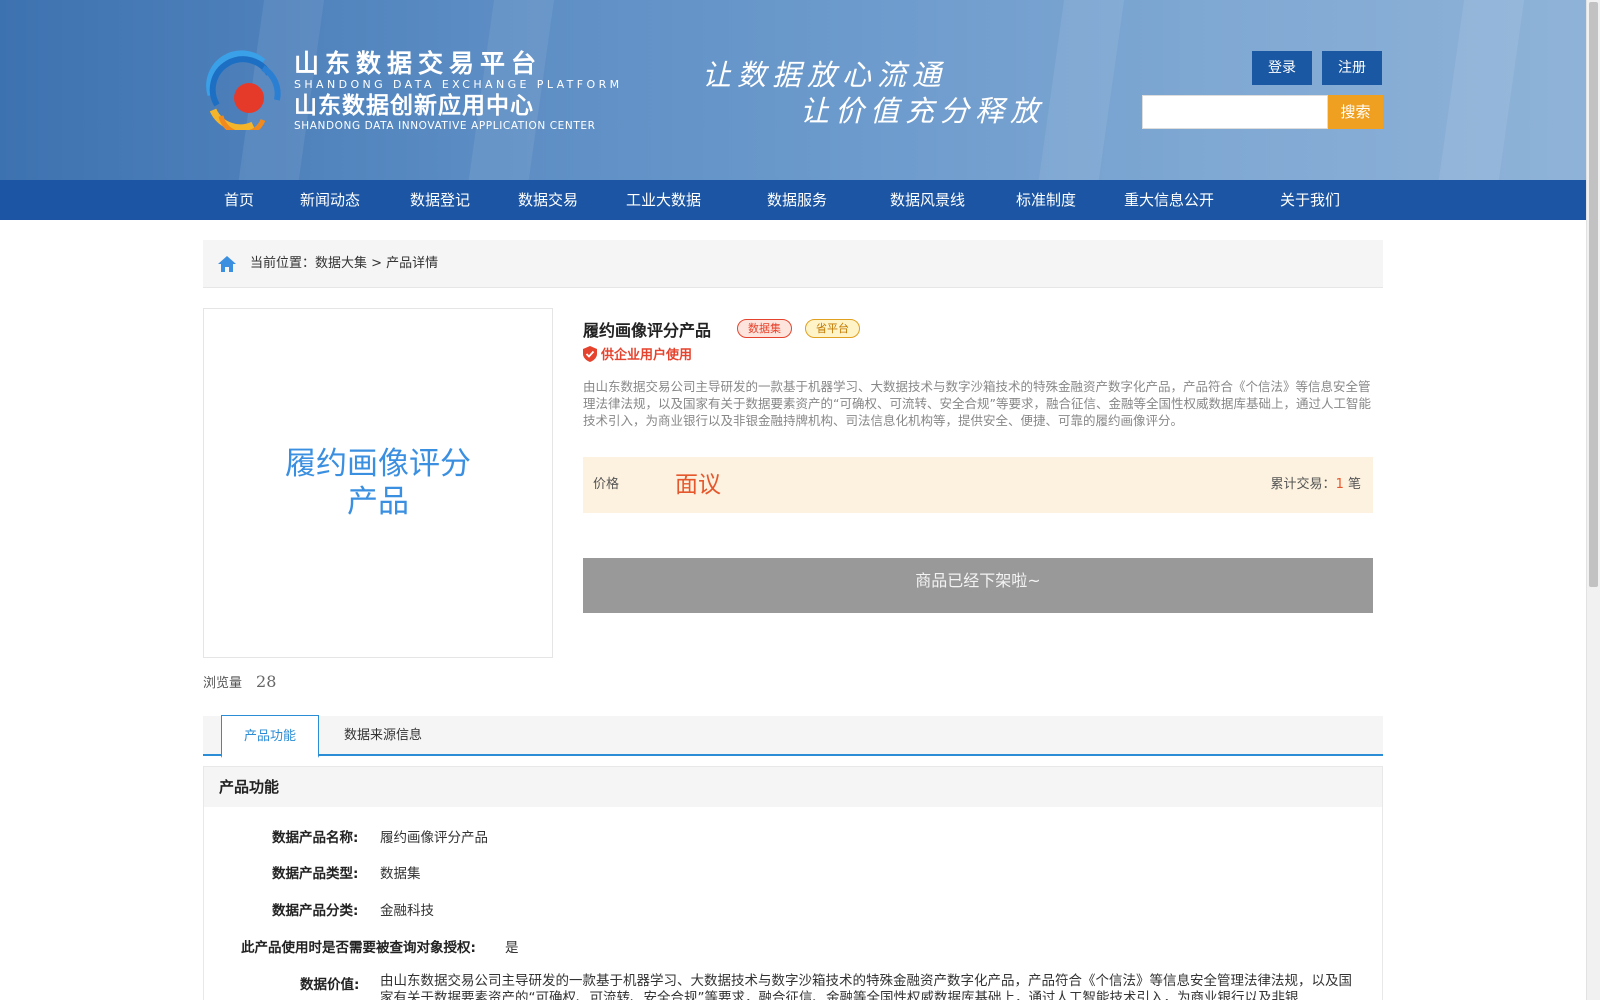 This screenshot has height=1000, width=1600. What do you see at coordinates (315, 874) in the screenshot?
I see `field-label: 数据产品类型:` at bounding box center [315, 874].